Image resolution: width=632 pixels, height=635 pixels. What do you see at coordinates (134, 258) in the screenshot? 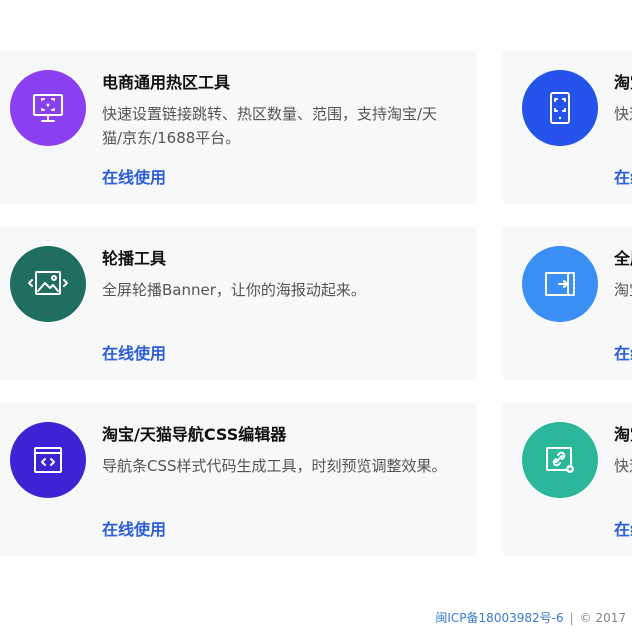
I see `tool-title: 轮播工具` at bounding box center [134, 258].